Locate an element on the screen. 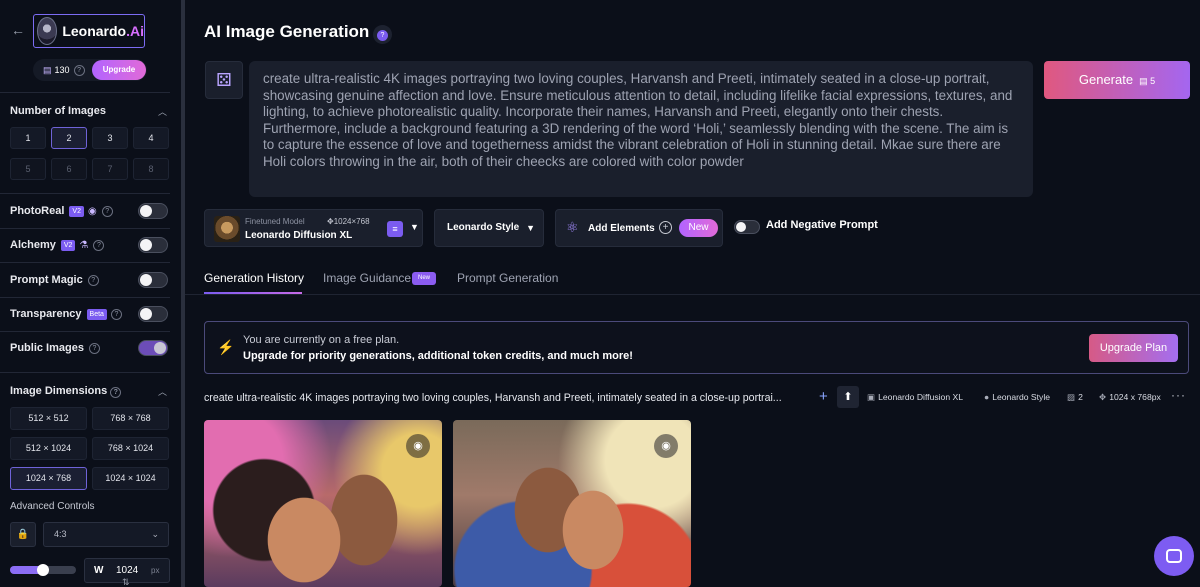  aspect-ratio-select: 4:3 ⌄ is located at coordinates (106, 534).